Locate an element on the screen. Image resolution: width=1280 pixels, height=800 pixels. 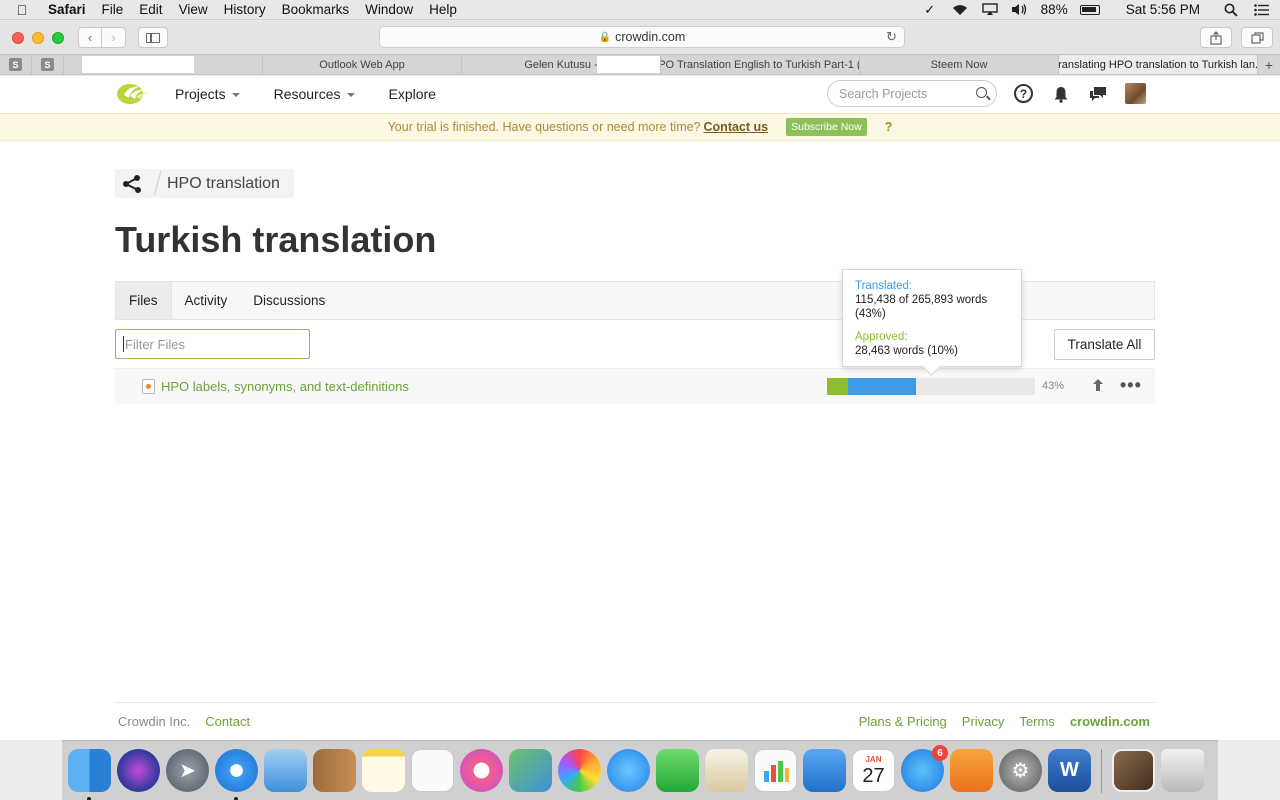
footer-terms-link: Terms is located at coordinates (1036, 721).